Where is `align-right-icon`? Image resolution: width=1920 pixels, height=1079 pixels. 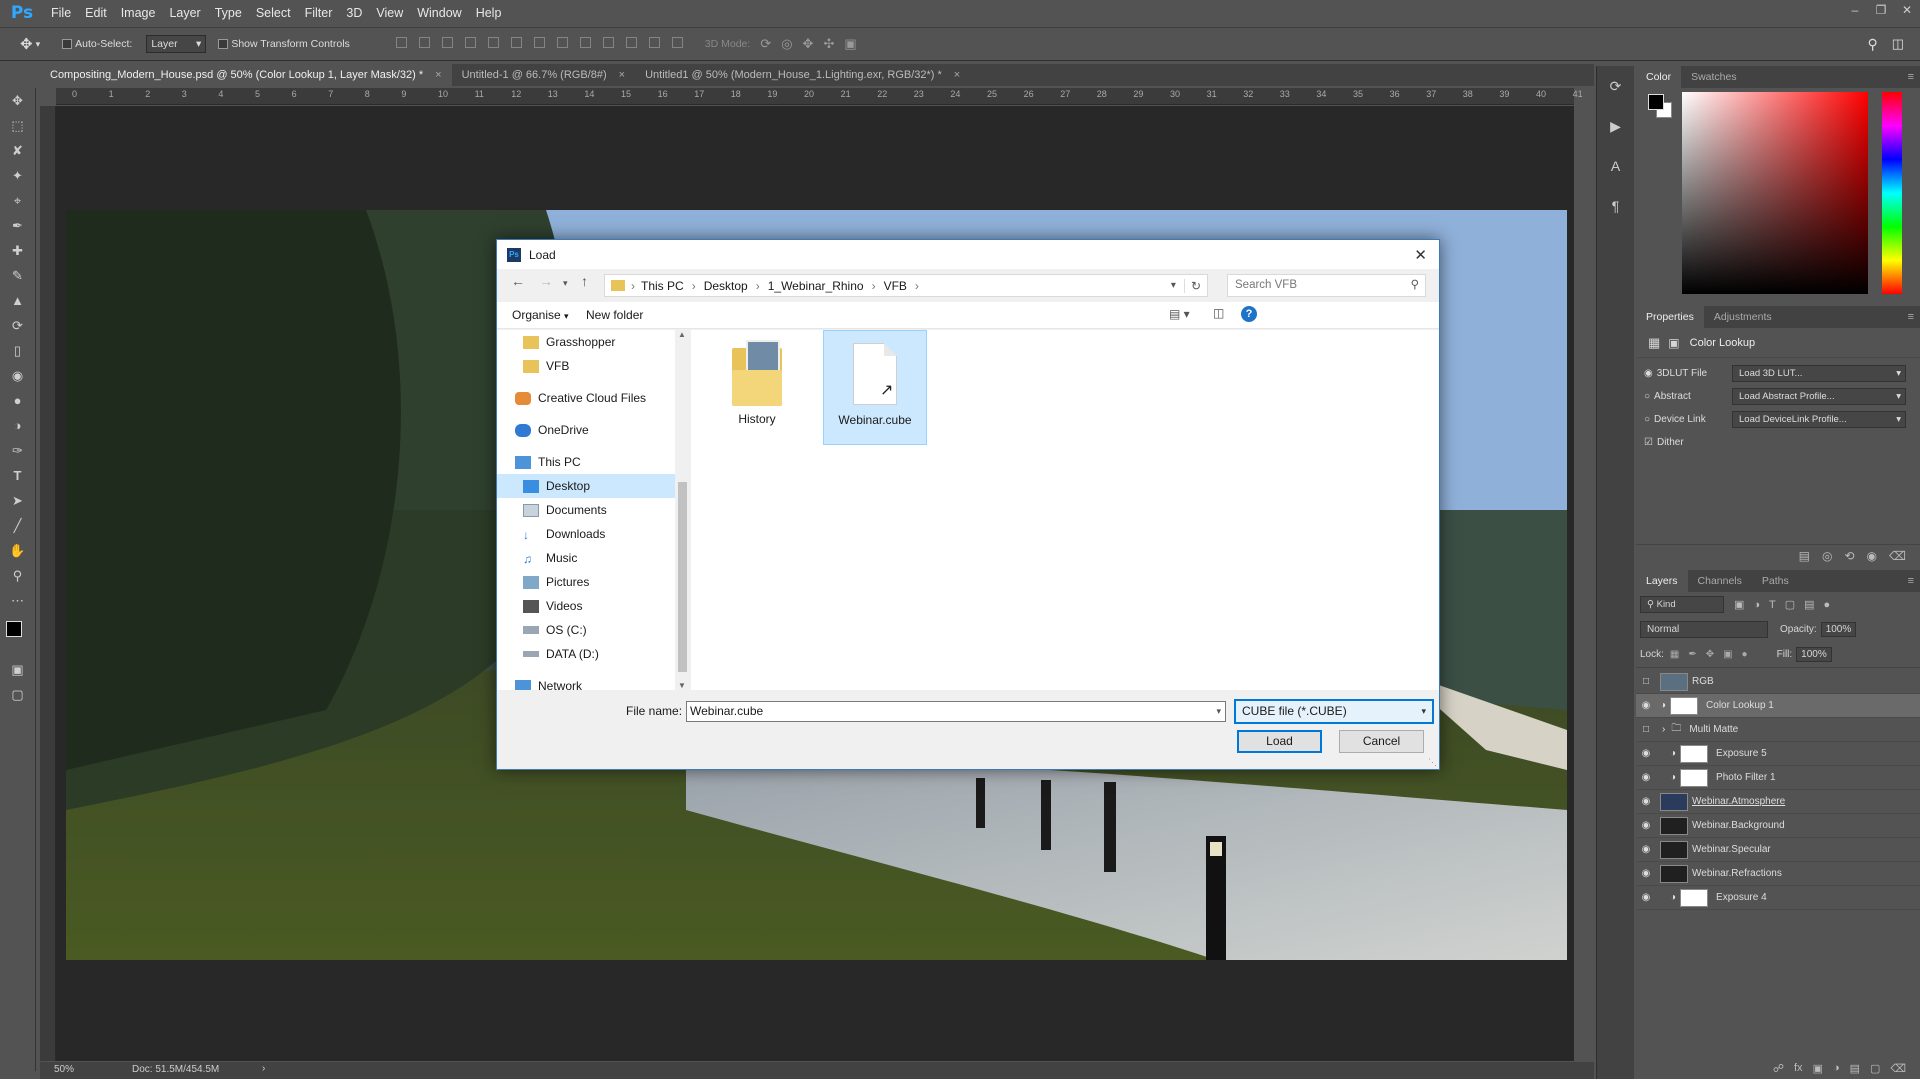 align-right-icon is located at coordinates (516, 42).